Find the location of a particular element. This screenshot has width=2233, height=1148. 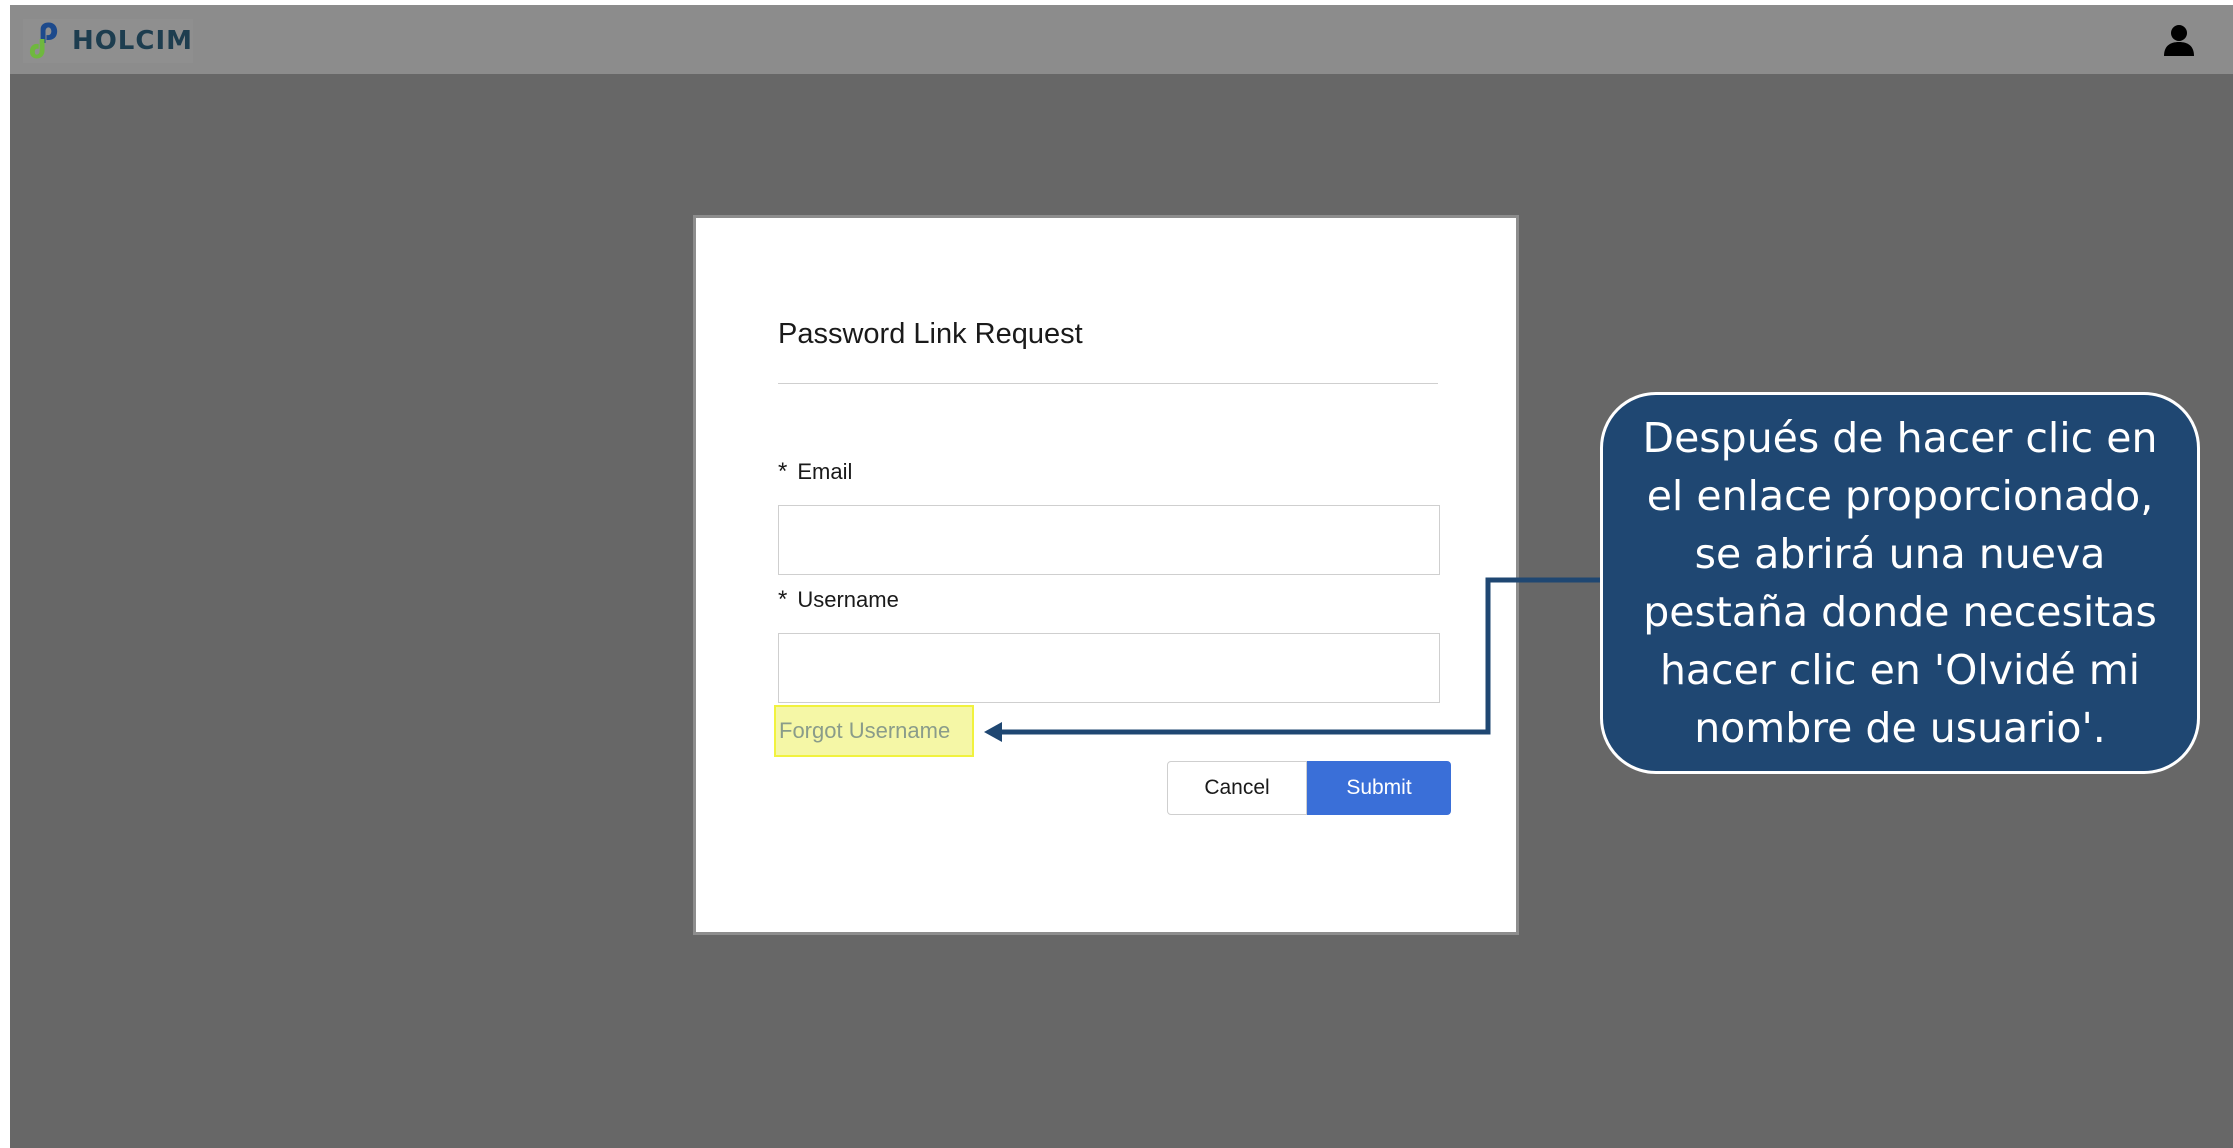

email-label-text: Email is located at coordinates (825, 471).